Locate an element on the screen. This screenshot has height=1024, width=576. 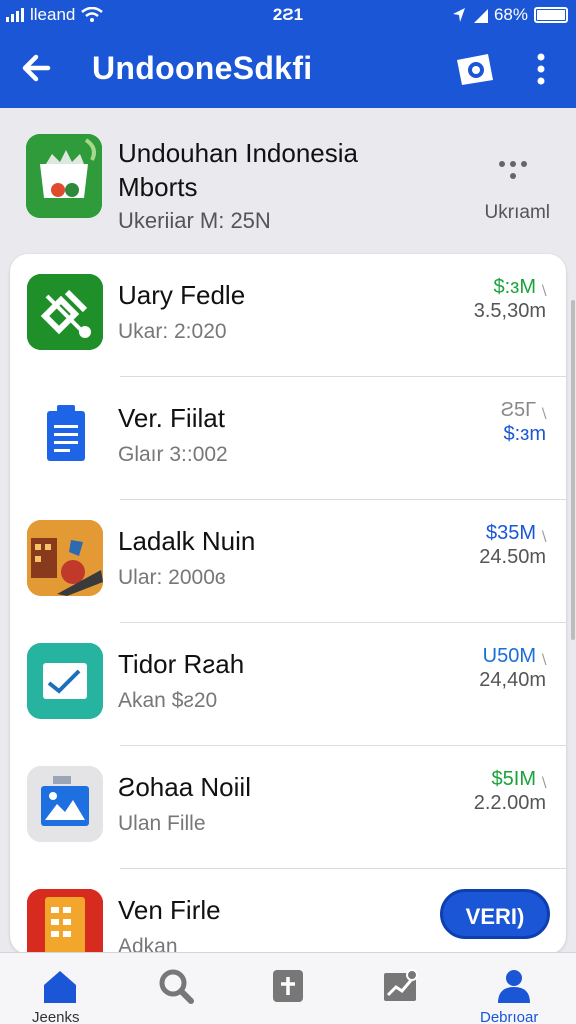
verify-button: VERI) is located at coordinates (495, 914).